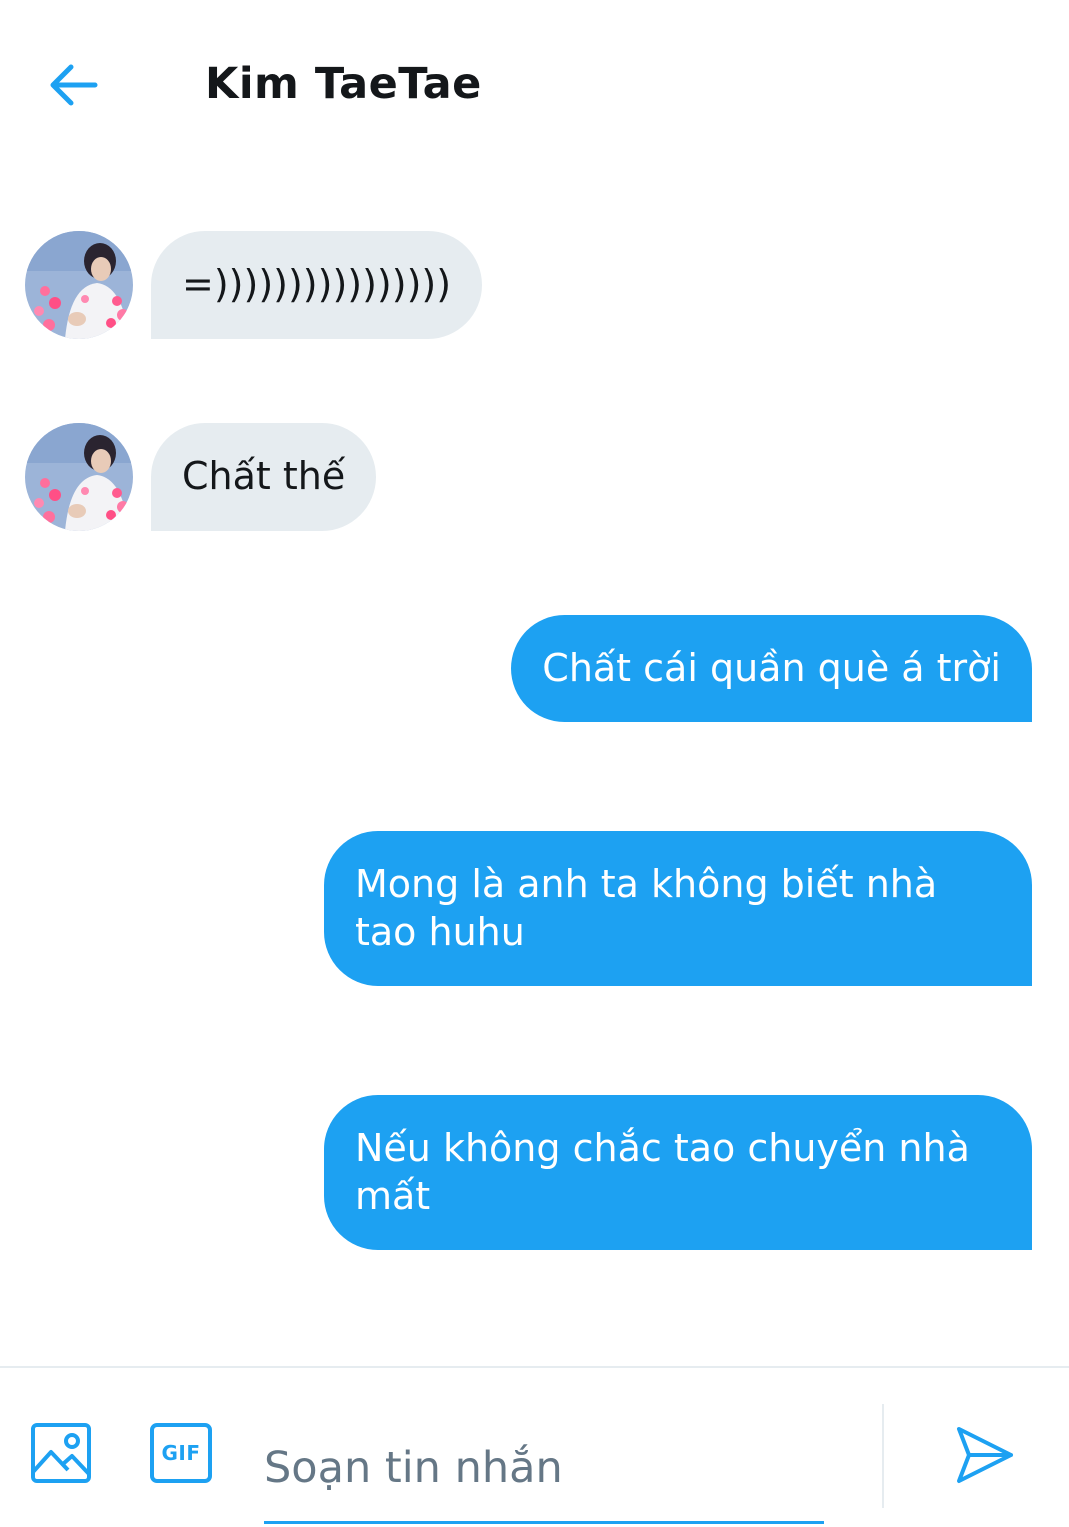  I want to click on send-button, so click(985, 1455).